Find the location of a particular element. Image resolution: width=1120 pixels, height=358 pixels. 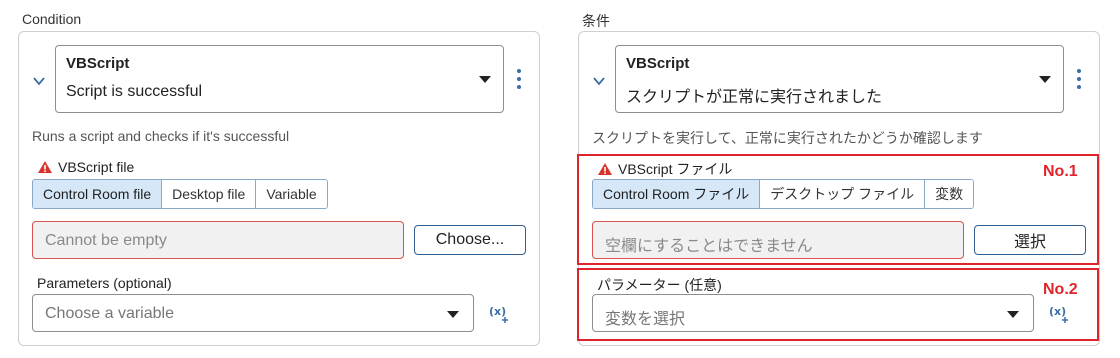

condition-type-select: VBScript Script is successful is located at coordinates (279, 79).